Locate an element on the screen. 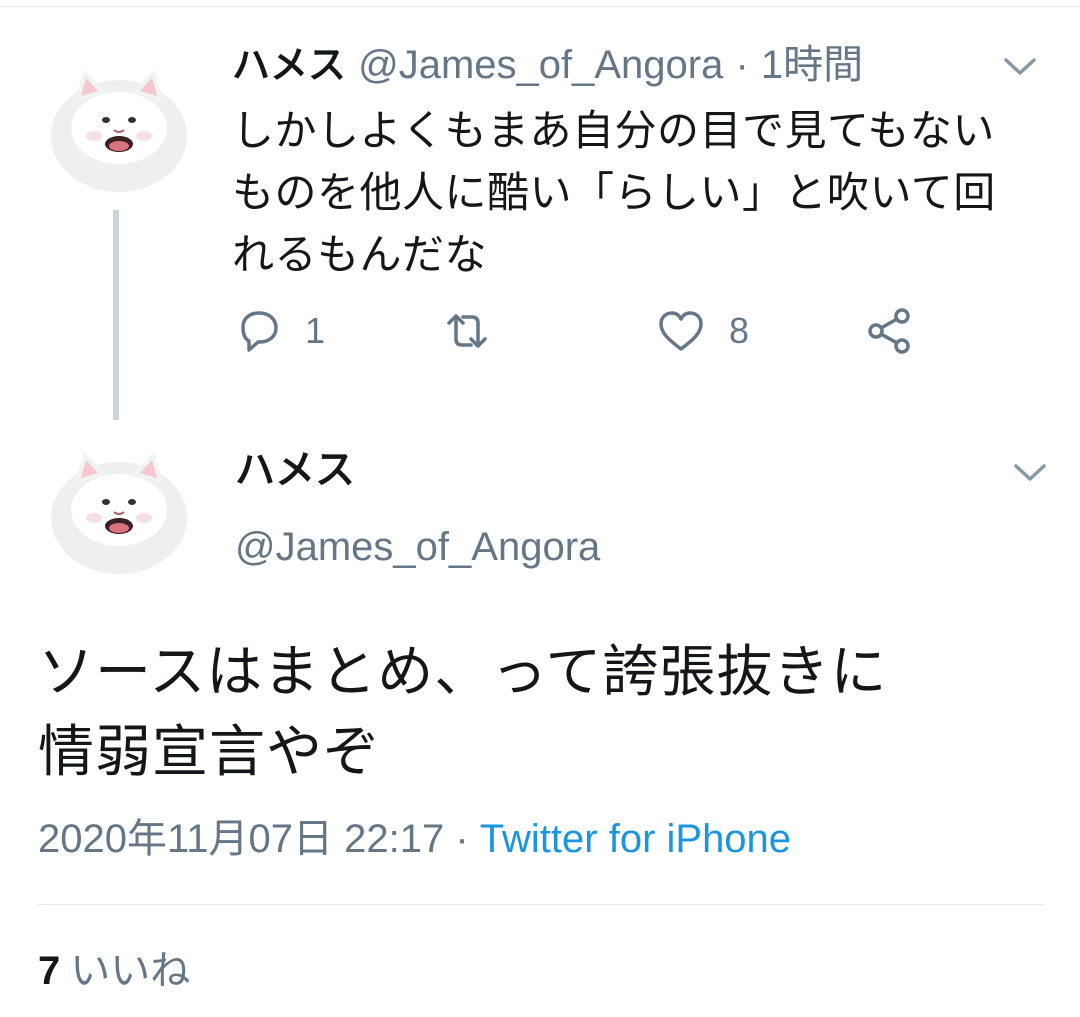 Image resolution: width=1080 pixels, height=1017 pixels. like-icon is located at coordinates (681, 331).